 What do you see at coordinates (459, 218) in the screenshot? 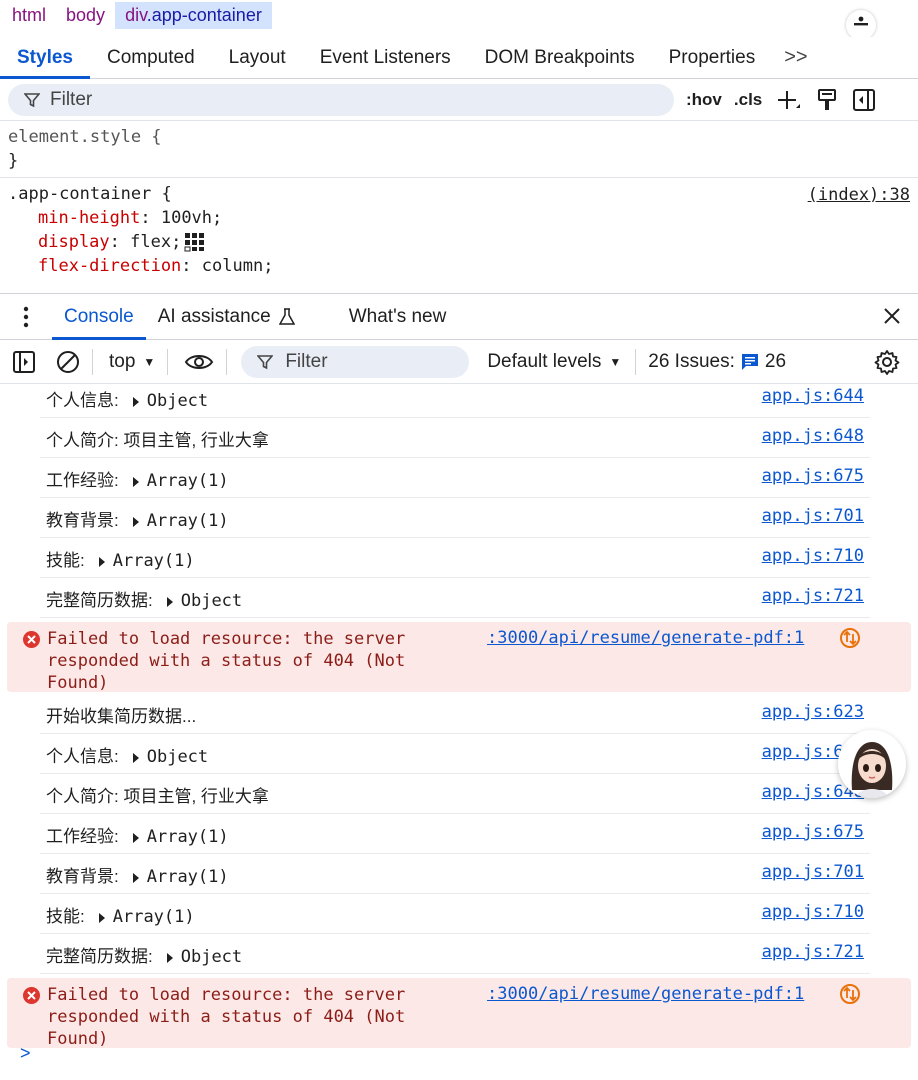
I see `css-property-min-height: min-height: 100vh;` at bounding box center [459, 218].